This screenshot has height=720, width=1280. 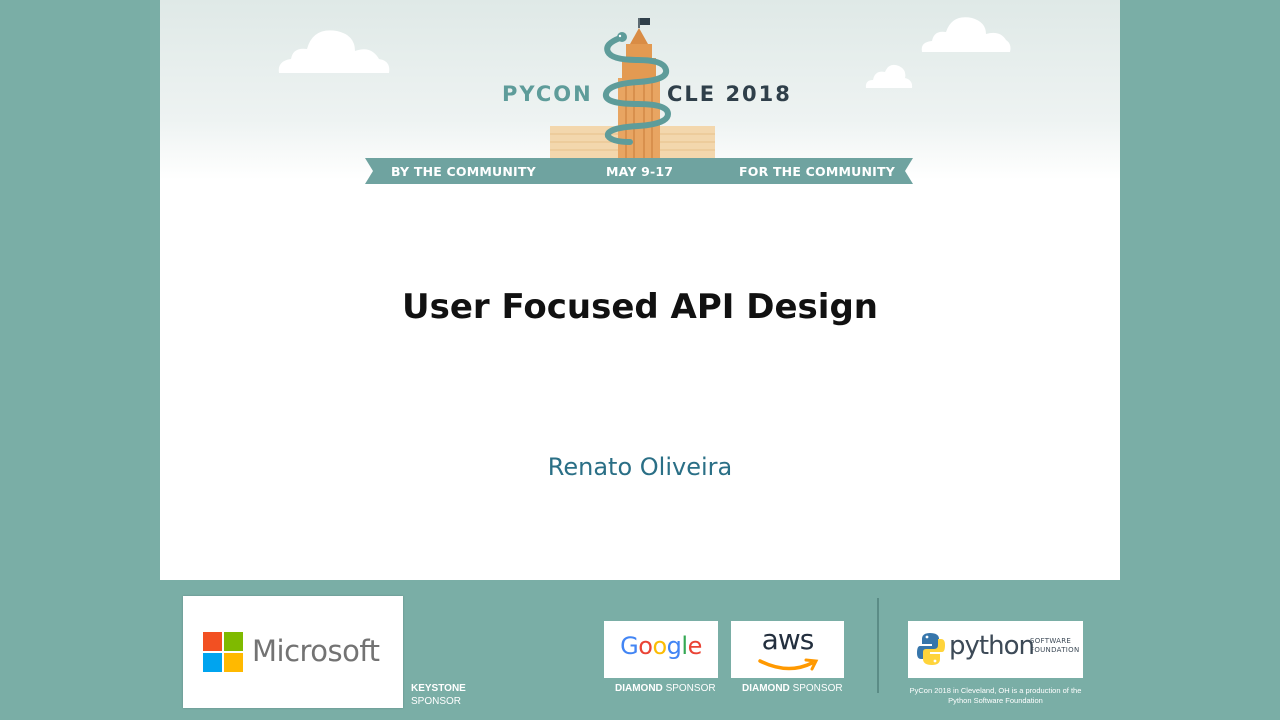 I want to click on google-wordmark: Google, so click(x=661, y=646).